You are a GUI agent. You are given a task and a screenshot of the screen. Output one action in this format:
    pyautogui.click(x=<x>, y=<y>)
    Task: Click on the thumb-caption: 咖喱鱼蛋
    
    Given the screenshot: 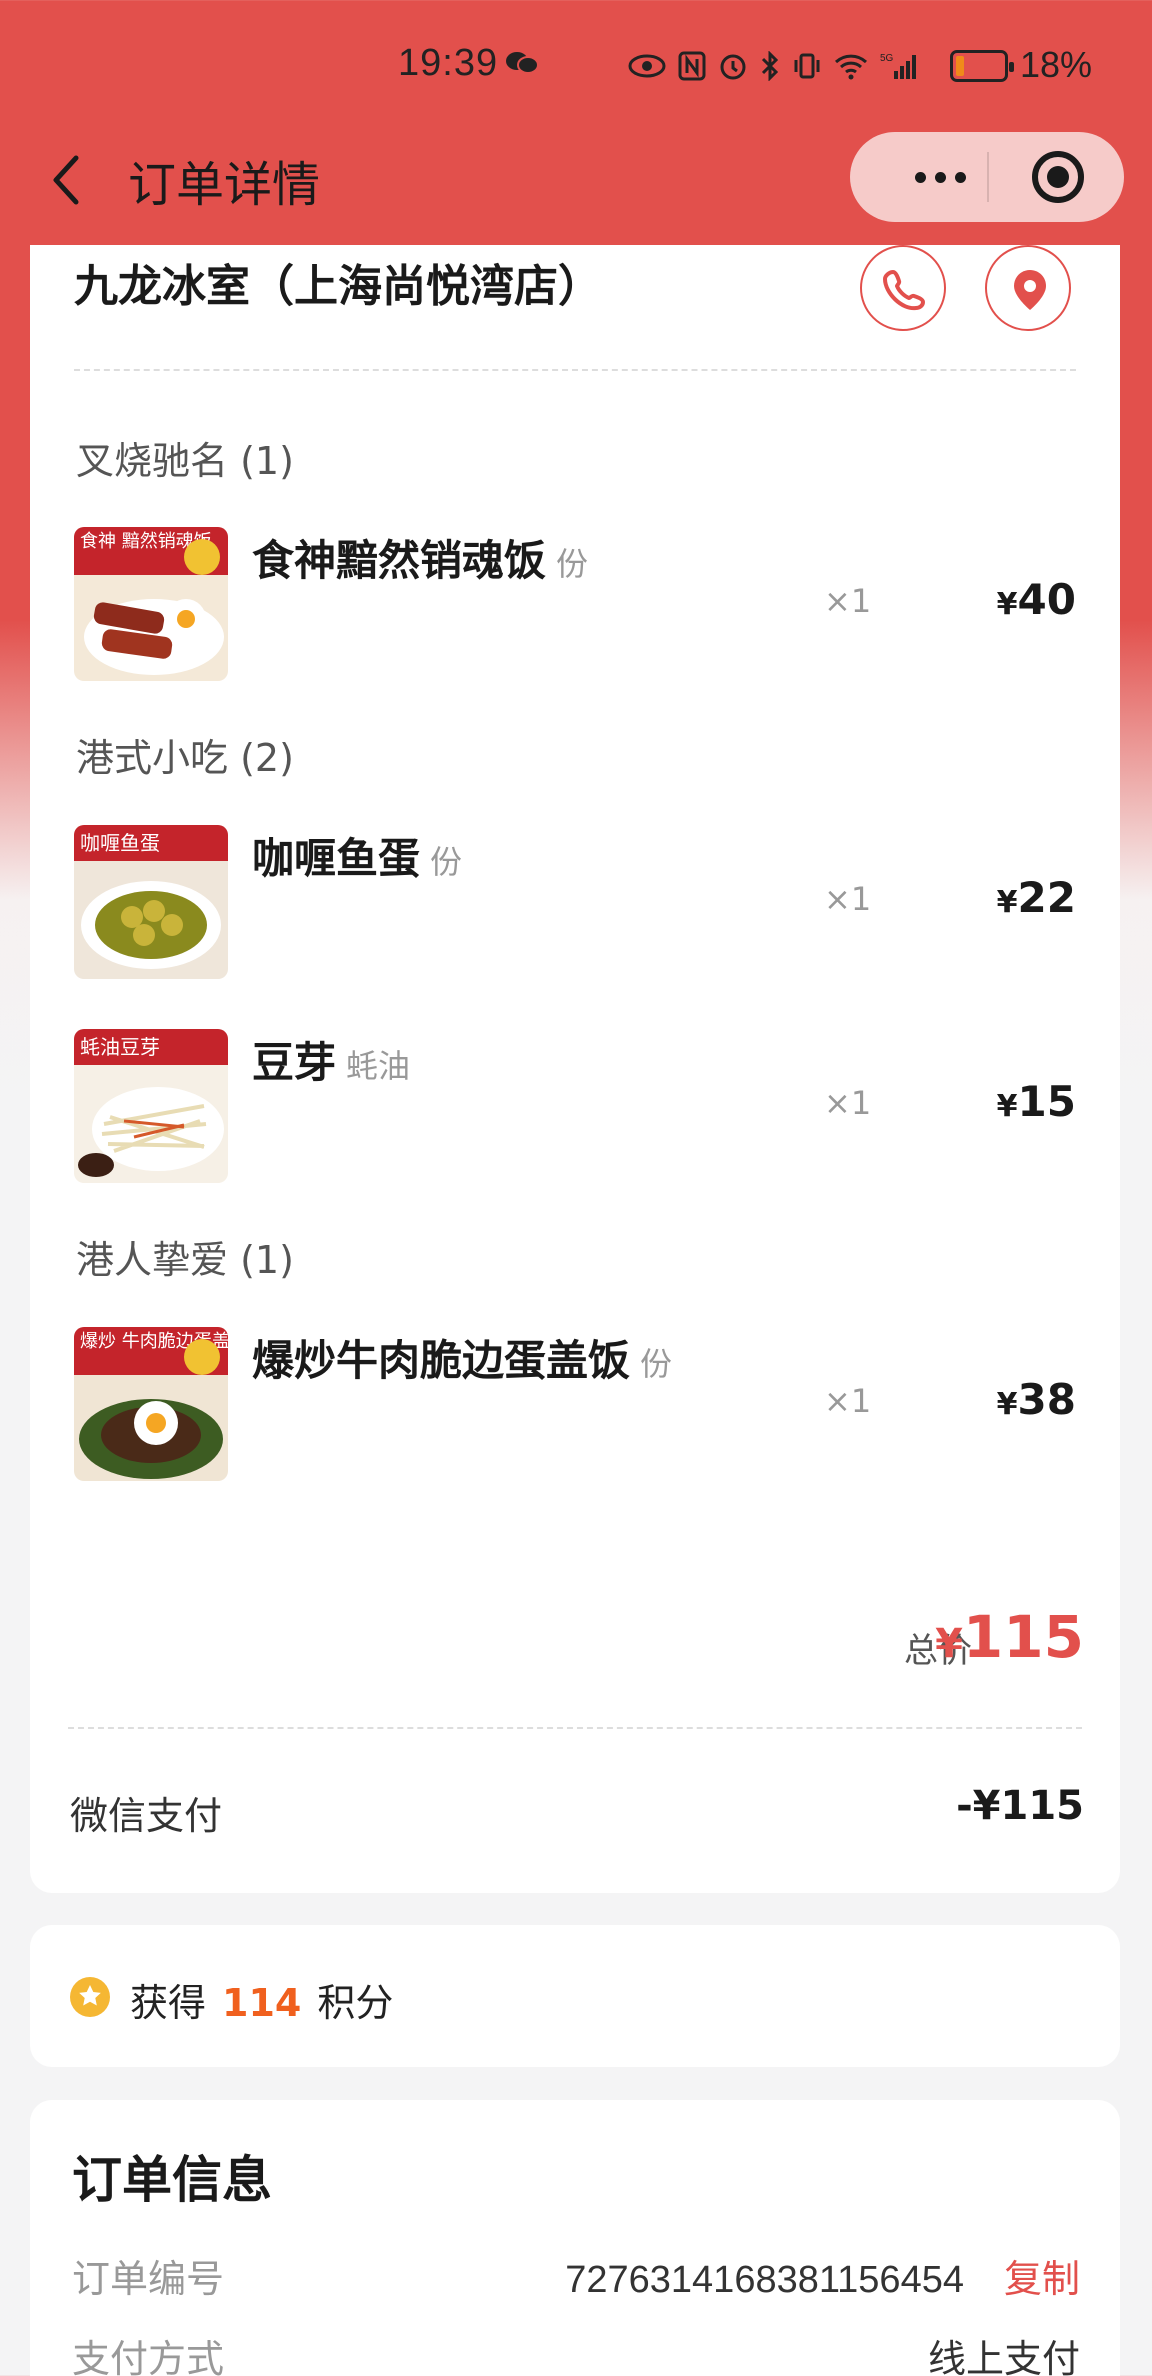 What is the action you would take?
    pyautogui.click(x=120, y=843)
    